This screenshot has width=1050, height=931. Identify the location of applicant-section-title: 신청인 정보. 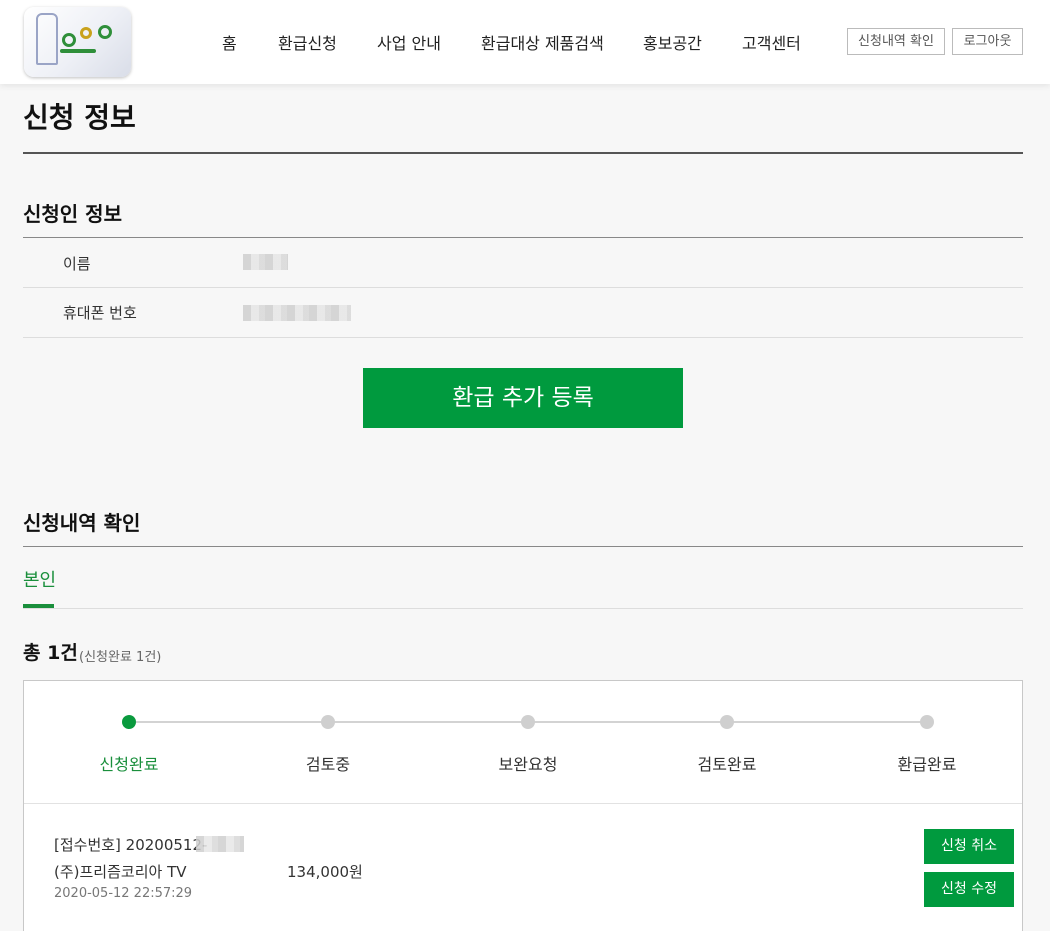
(72, 214).